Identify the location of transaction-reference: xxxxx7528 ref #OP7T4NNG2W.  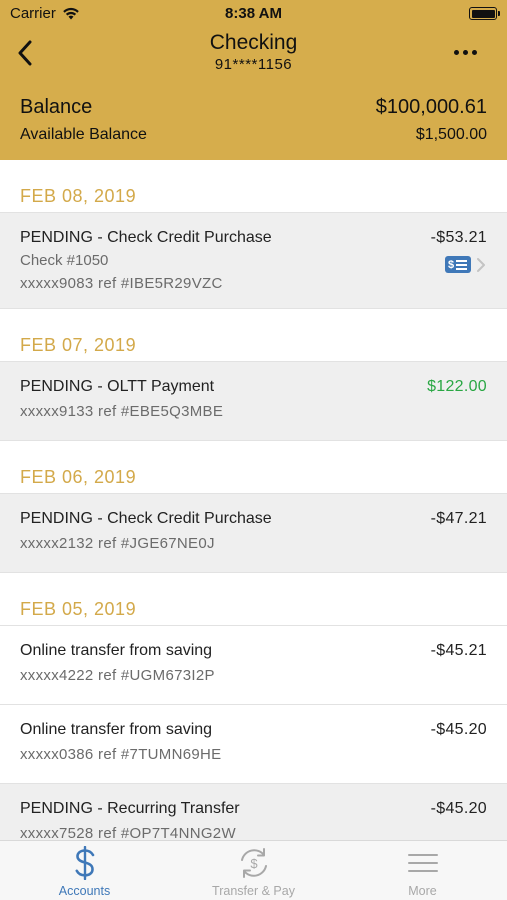
(128, 832).